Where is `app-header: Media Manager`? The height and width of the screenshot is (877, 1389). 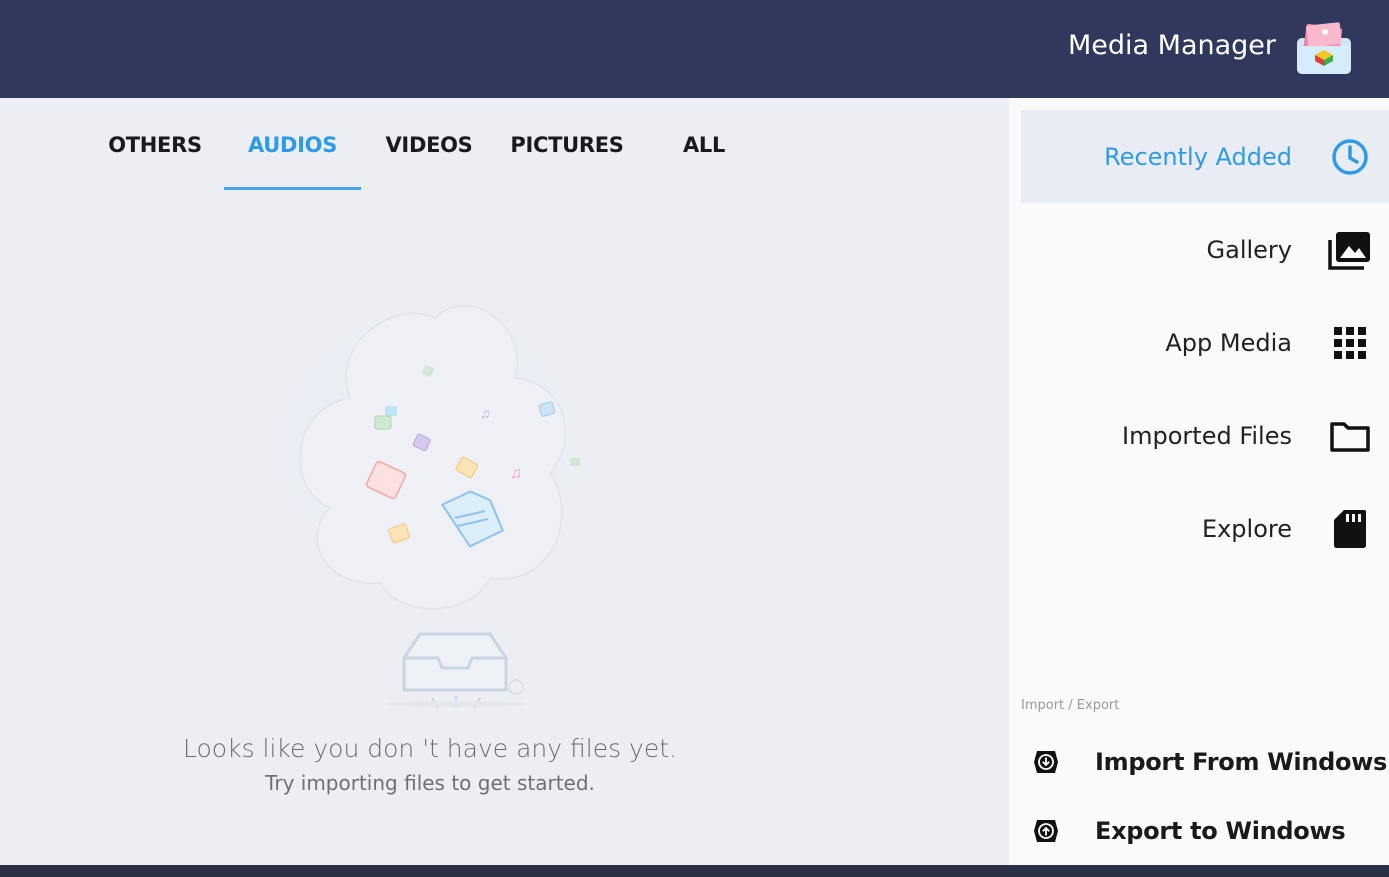 app-header: Media Manager is located at coordinates (694, 49).